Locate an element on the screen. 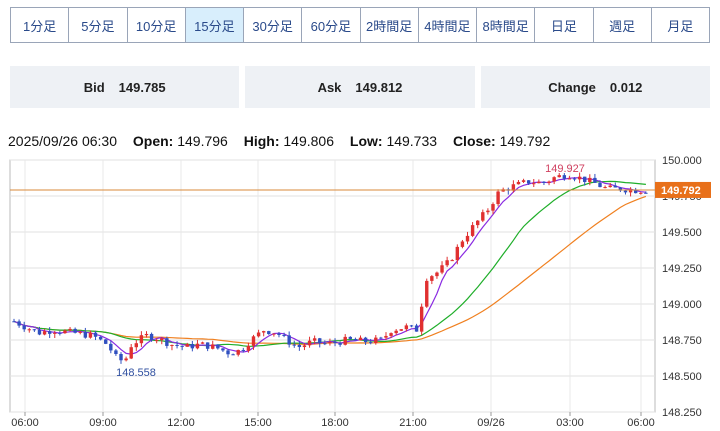 Image resolution: width=720 pixels, height=431 pixels. y-tick-label: 148.750 is located at coordinates (682, 341).